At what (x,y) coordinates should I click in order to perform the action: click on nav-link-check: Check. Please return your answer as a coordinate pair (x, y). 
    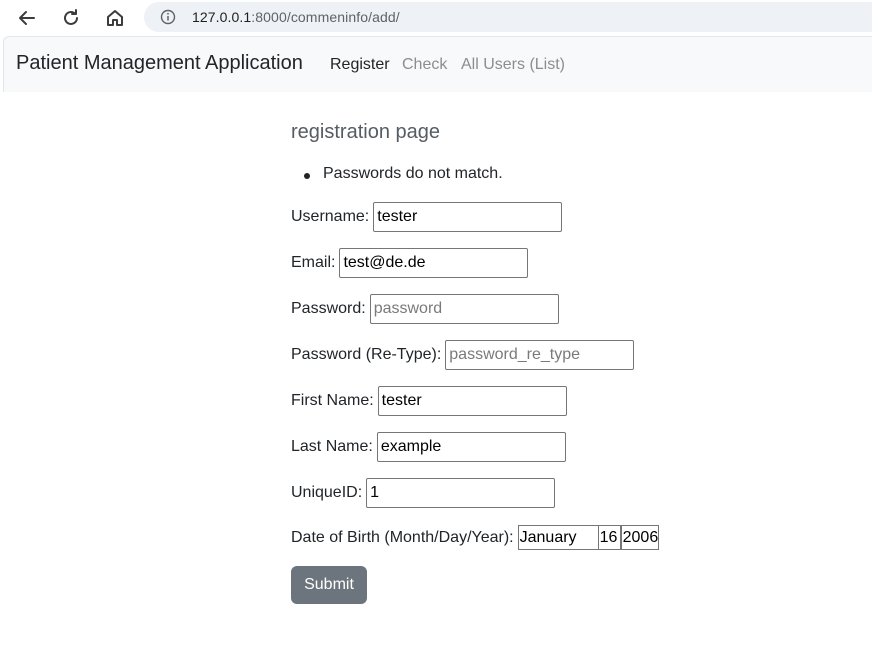
    Looking at the image, I should click on (424, 65).